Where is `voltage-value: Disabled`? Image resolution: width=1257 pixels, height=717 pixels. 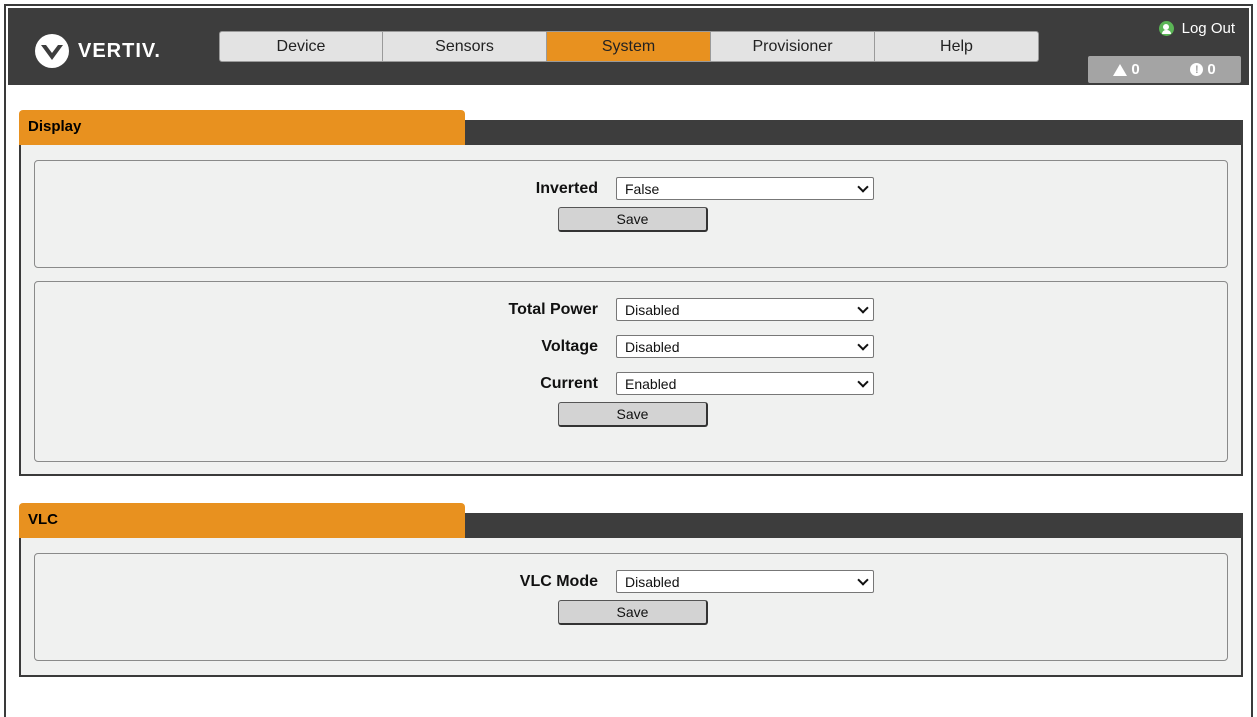
voltage-value: Disabled is located at coordinates (652, 346).